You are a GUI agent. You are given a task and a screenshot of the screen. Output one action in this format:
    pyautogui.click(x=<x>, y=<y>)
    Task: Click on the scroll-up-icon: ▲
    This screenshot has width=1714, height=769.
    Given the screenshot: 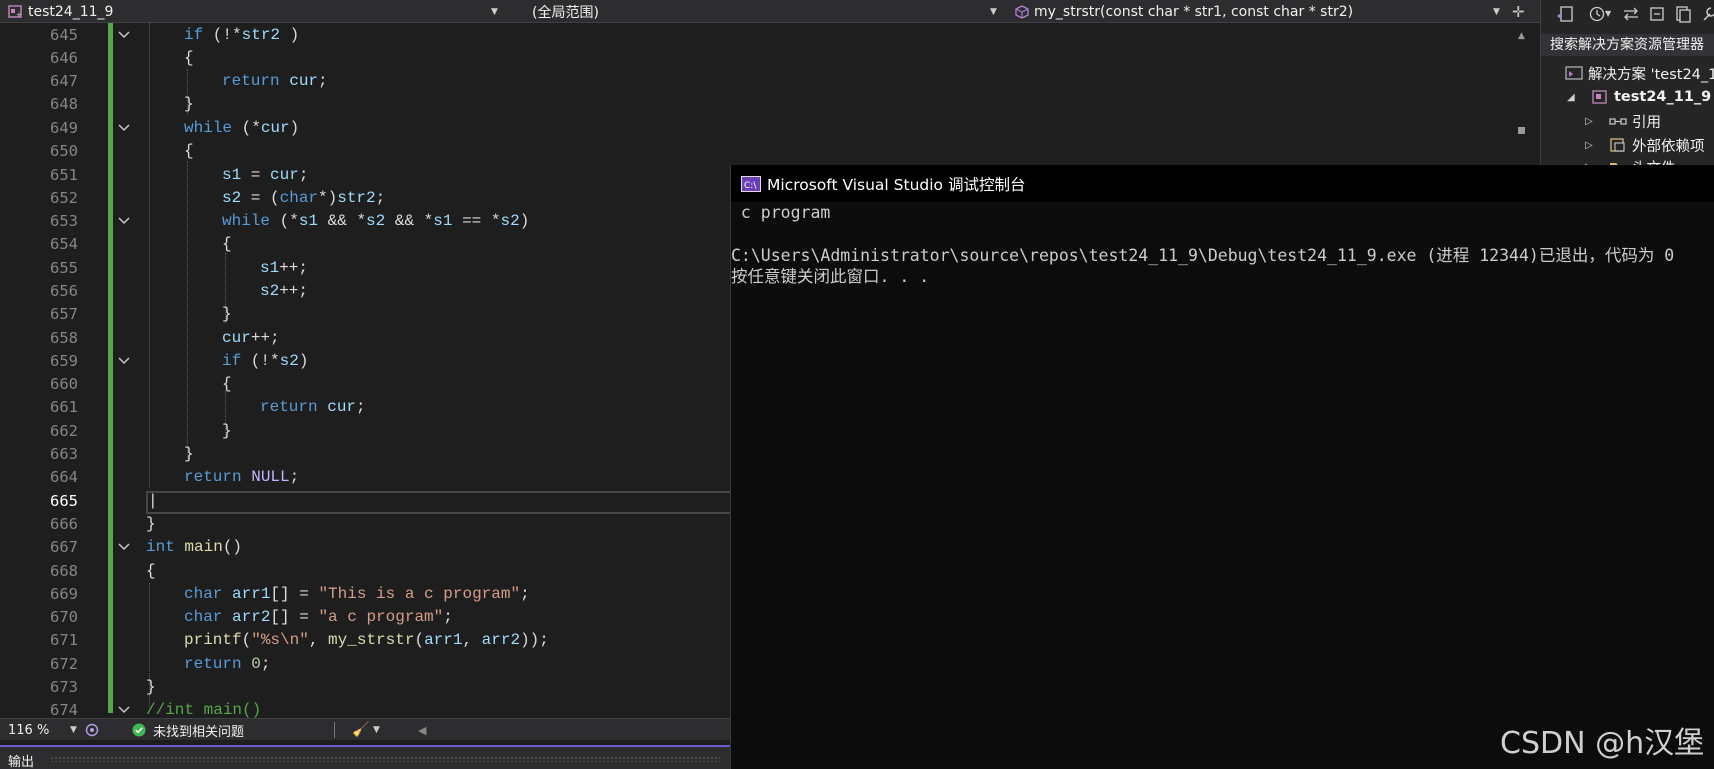 What is the action you would take?
    pyautogui.click(x=1521, y=36)
    